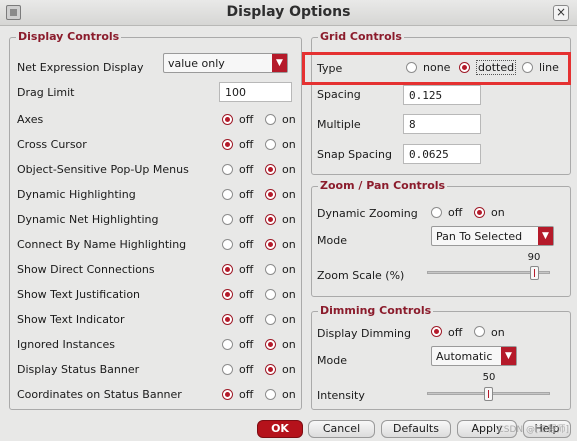  I want to click on dynamic-zooming-label: Dynamic Zooming, so click(367, 213).